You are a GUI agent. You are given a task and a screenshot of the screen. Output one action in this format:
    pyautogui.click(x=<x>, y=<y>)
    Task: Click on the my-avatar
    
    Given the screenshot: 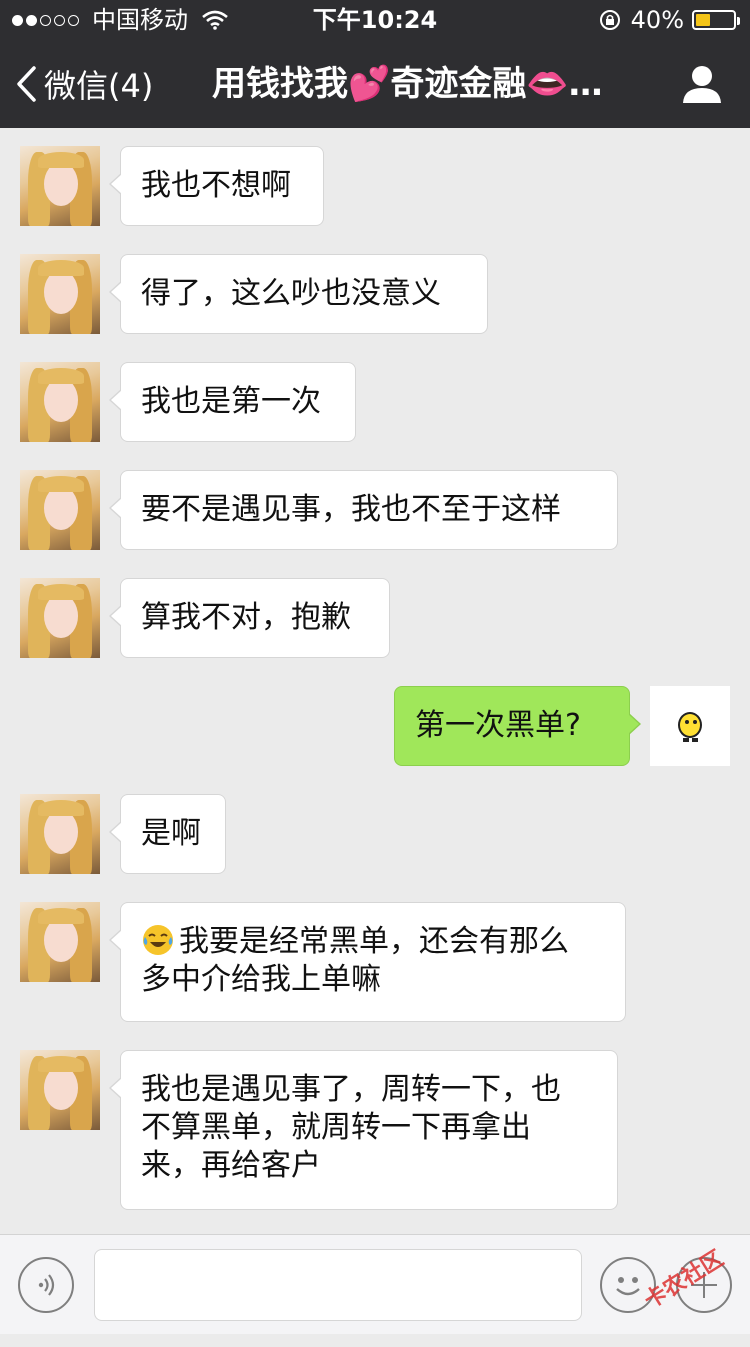 What is the action you would take?
    pyautogui.click(x=690, y=726)
    